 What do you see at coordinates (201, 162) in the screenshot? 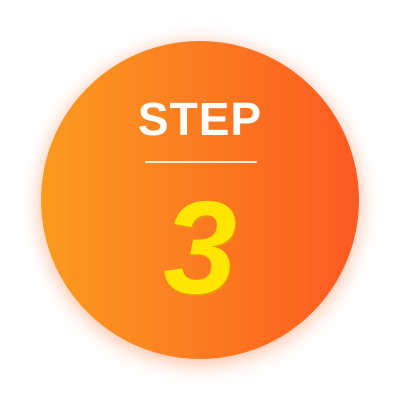
I see `badge-divider-line` at bounding box center [201, 162].